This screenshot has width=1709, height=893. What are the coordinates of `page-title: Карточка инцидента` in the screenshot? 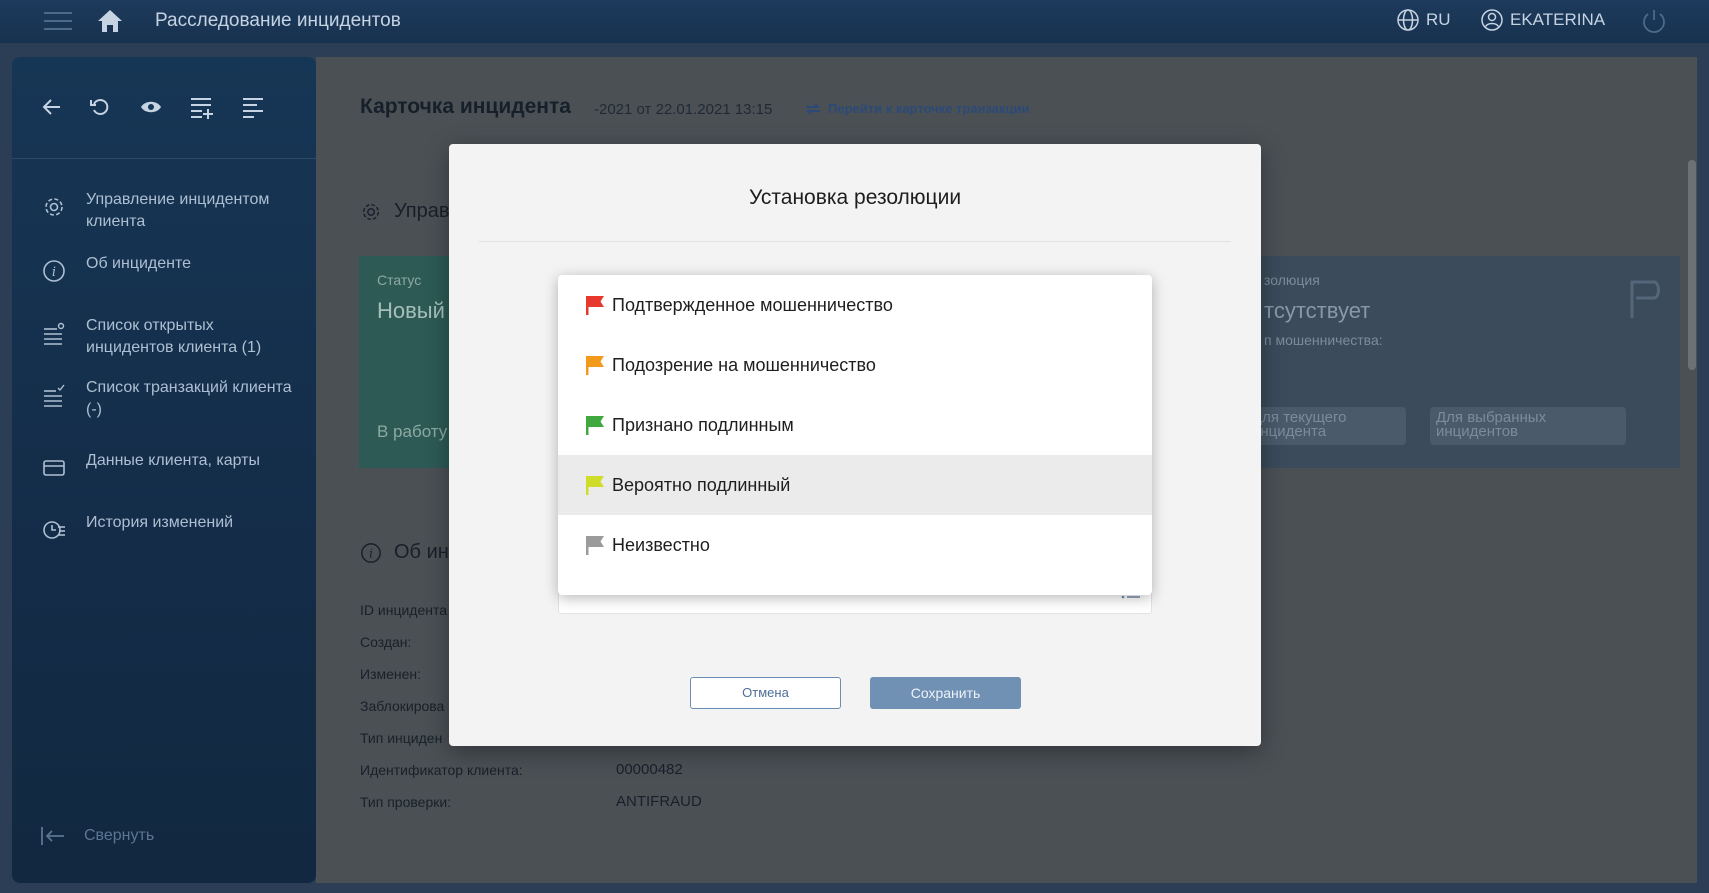 It's located at (465, 106).